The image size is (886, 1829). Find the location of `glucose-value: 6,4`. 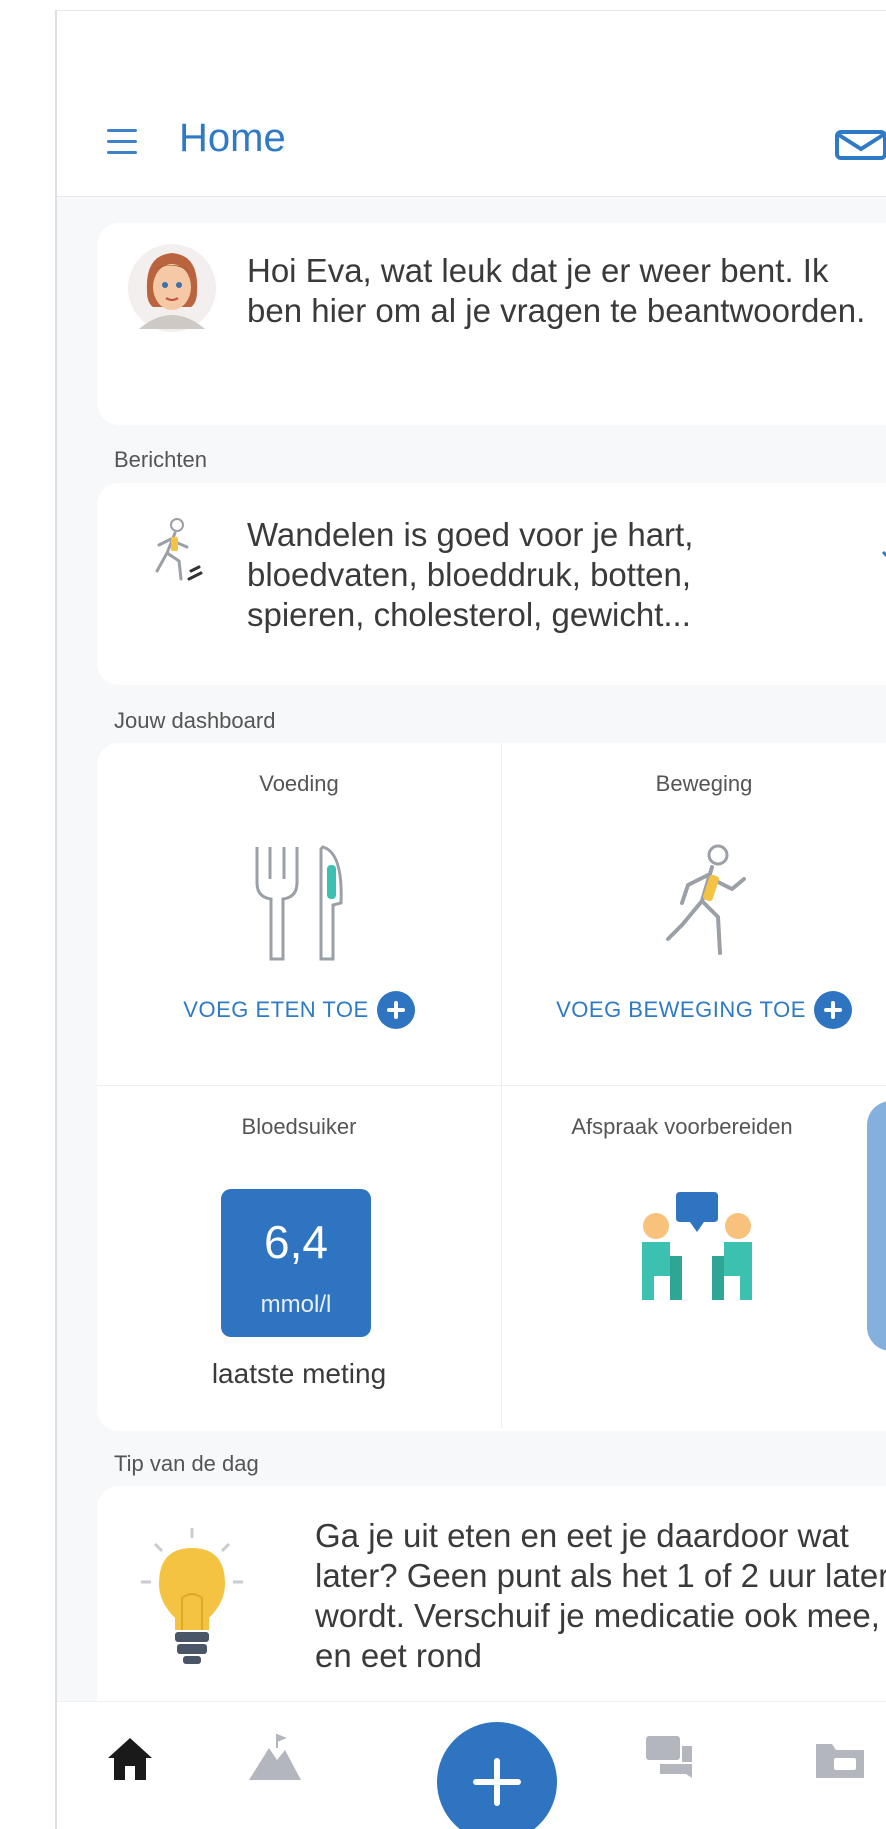

glucose-value: 6,4 is located at coordinates (296, 1242).